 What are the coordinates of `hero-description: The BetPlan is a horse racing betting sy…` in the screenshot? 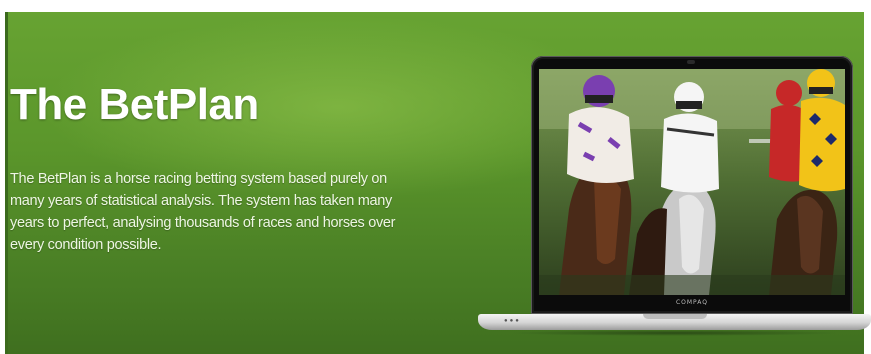 It's located at (203, 212).